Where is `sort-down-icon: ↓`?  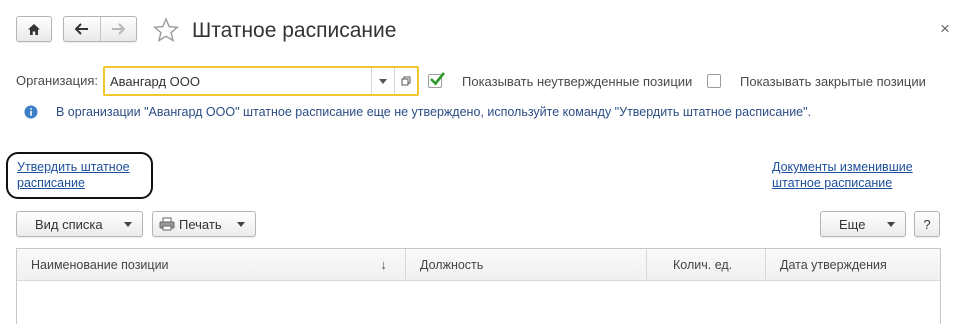 sort-down-icon: ↓ is located at coordinates (384, 264).